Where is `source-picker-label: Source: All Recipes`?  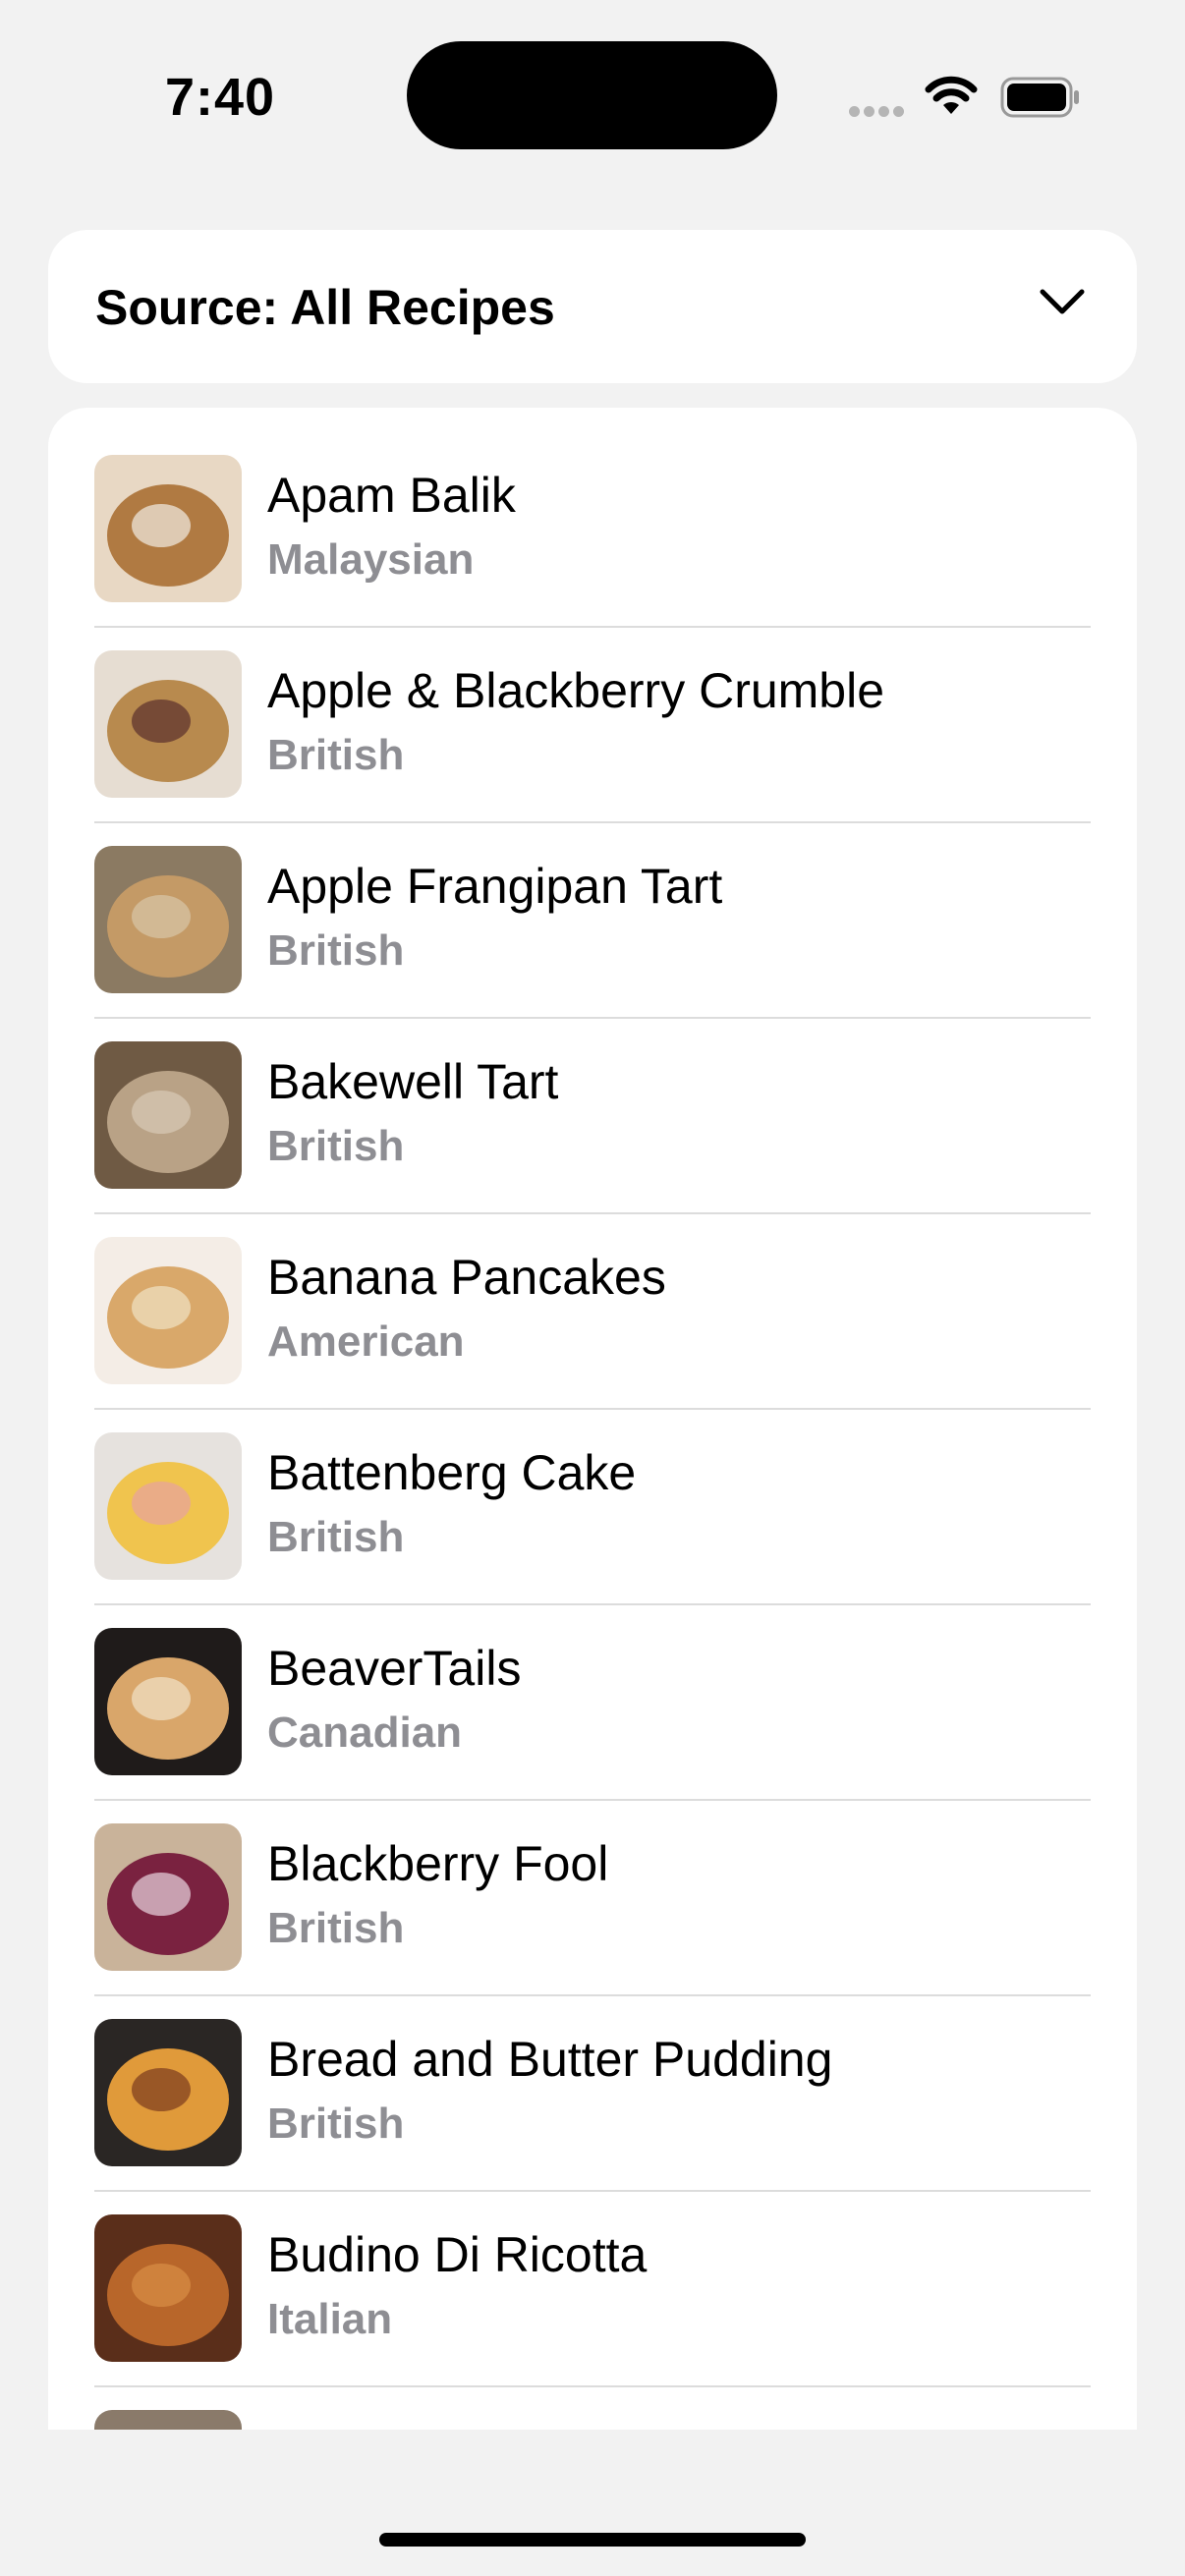
source-picker-label: Source: All Recipes is located at coordinates (325, 307).